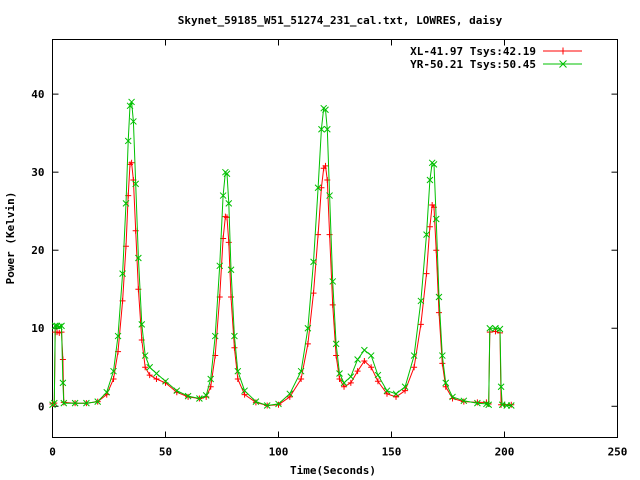 The width and height of the screenshot is (640, 480). I want to click on legend-marker-xl, so click(563, 51).